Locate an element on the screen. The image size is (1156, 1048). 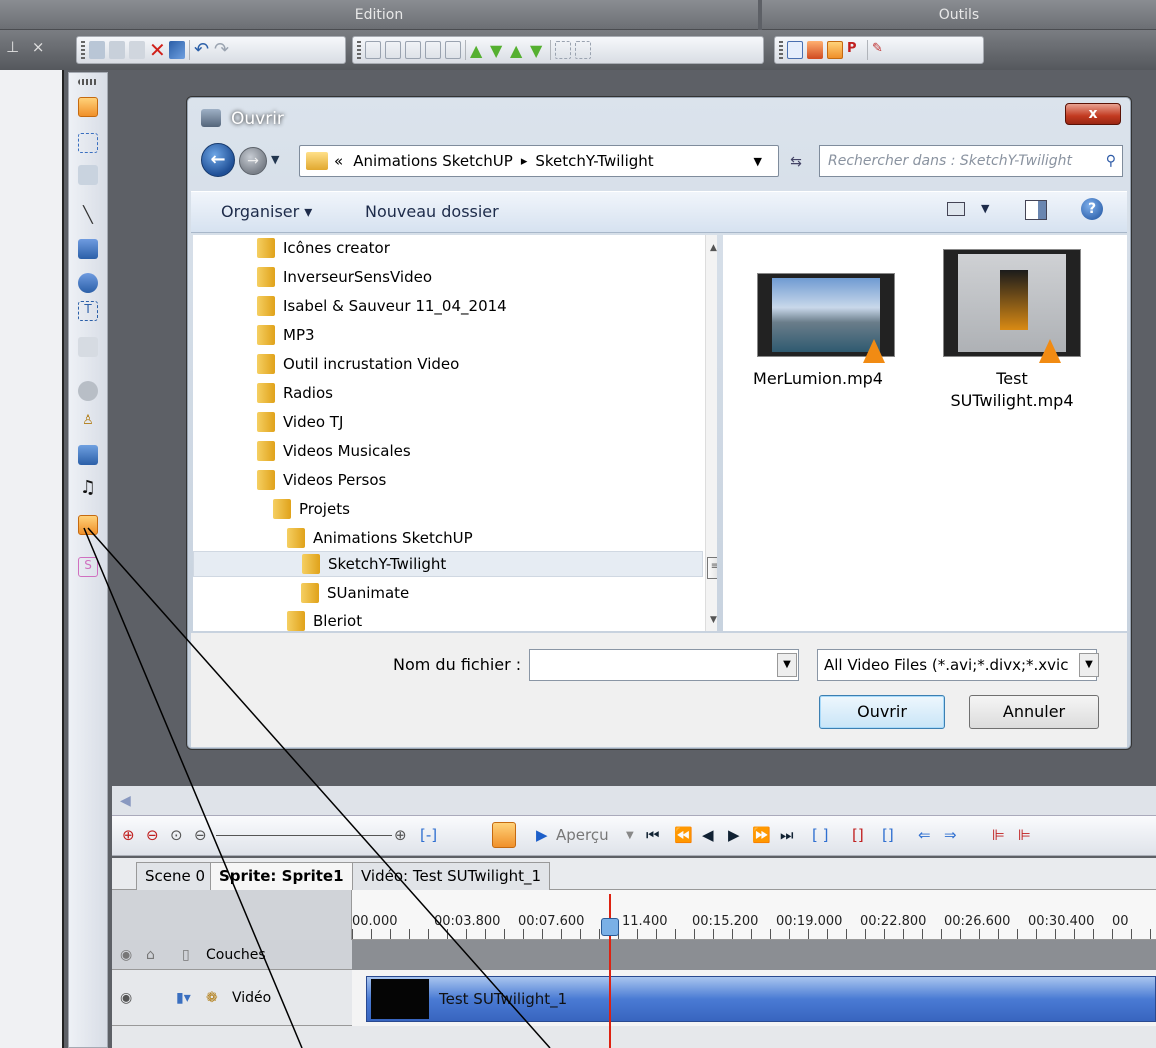
subtitle-tool-icon is located at coordinates (88, 455).